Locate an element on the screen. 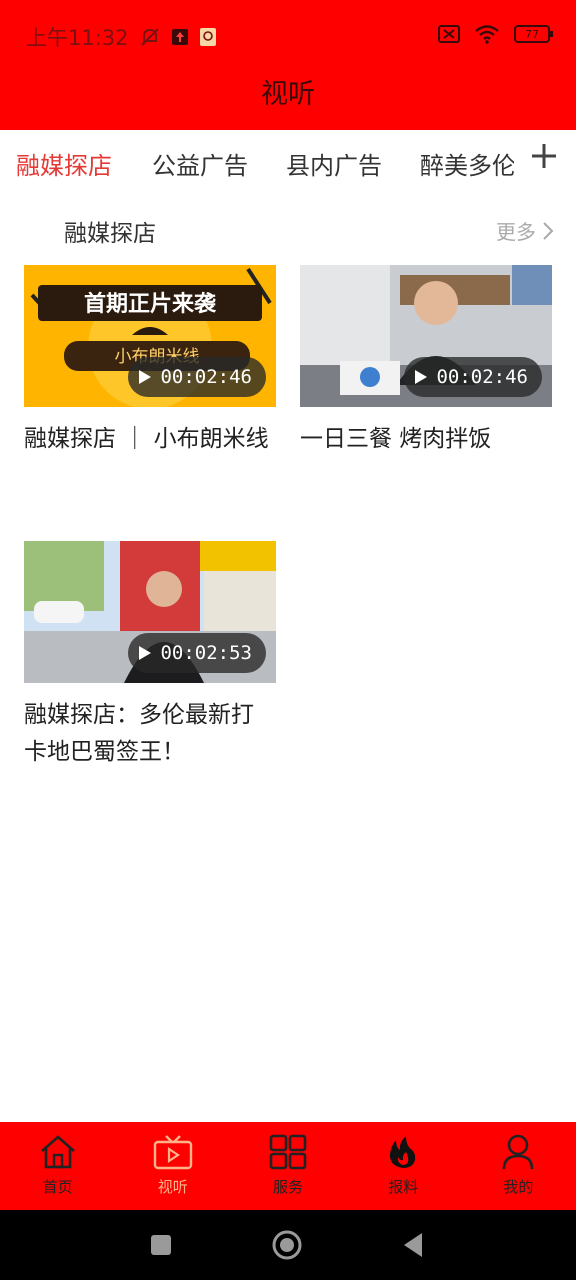 The height and width of the screenshot is (1280, 576). battery-indicator: 77 is located at coordinates (533, 34).